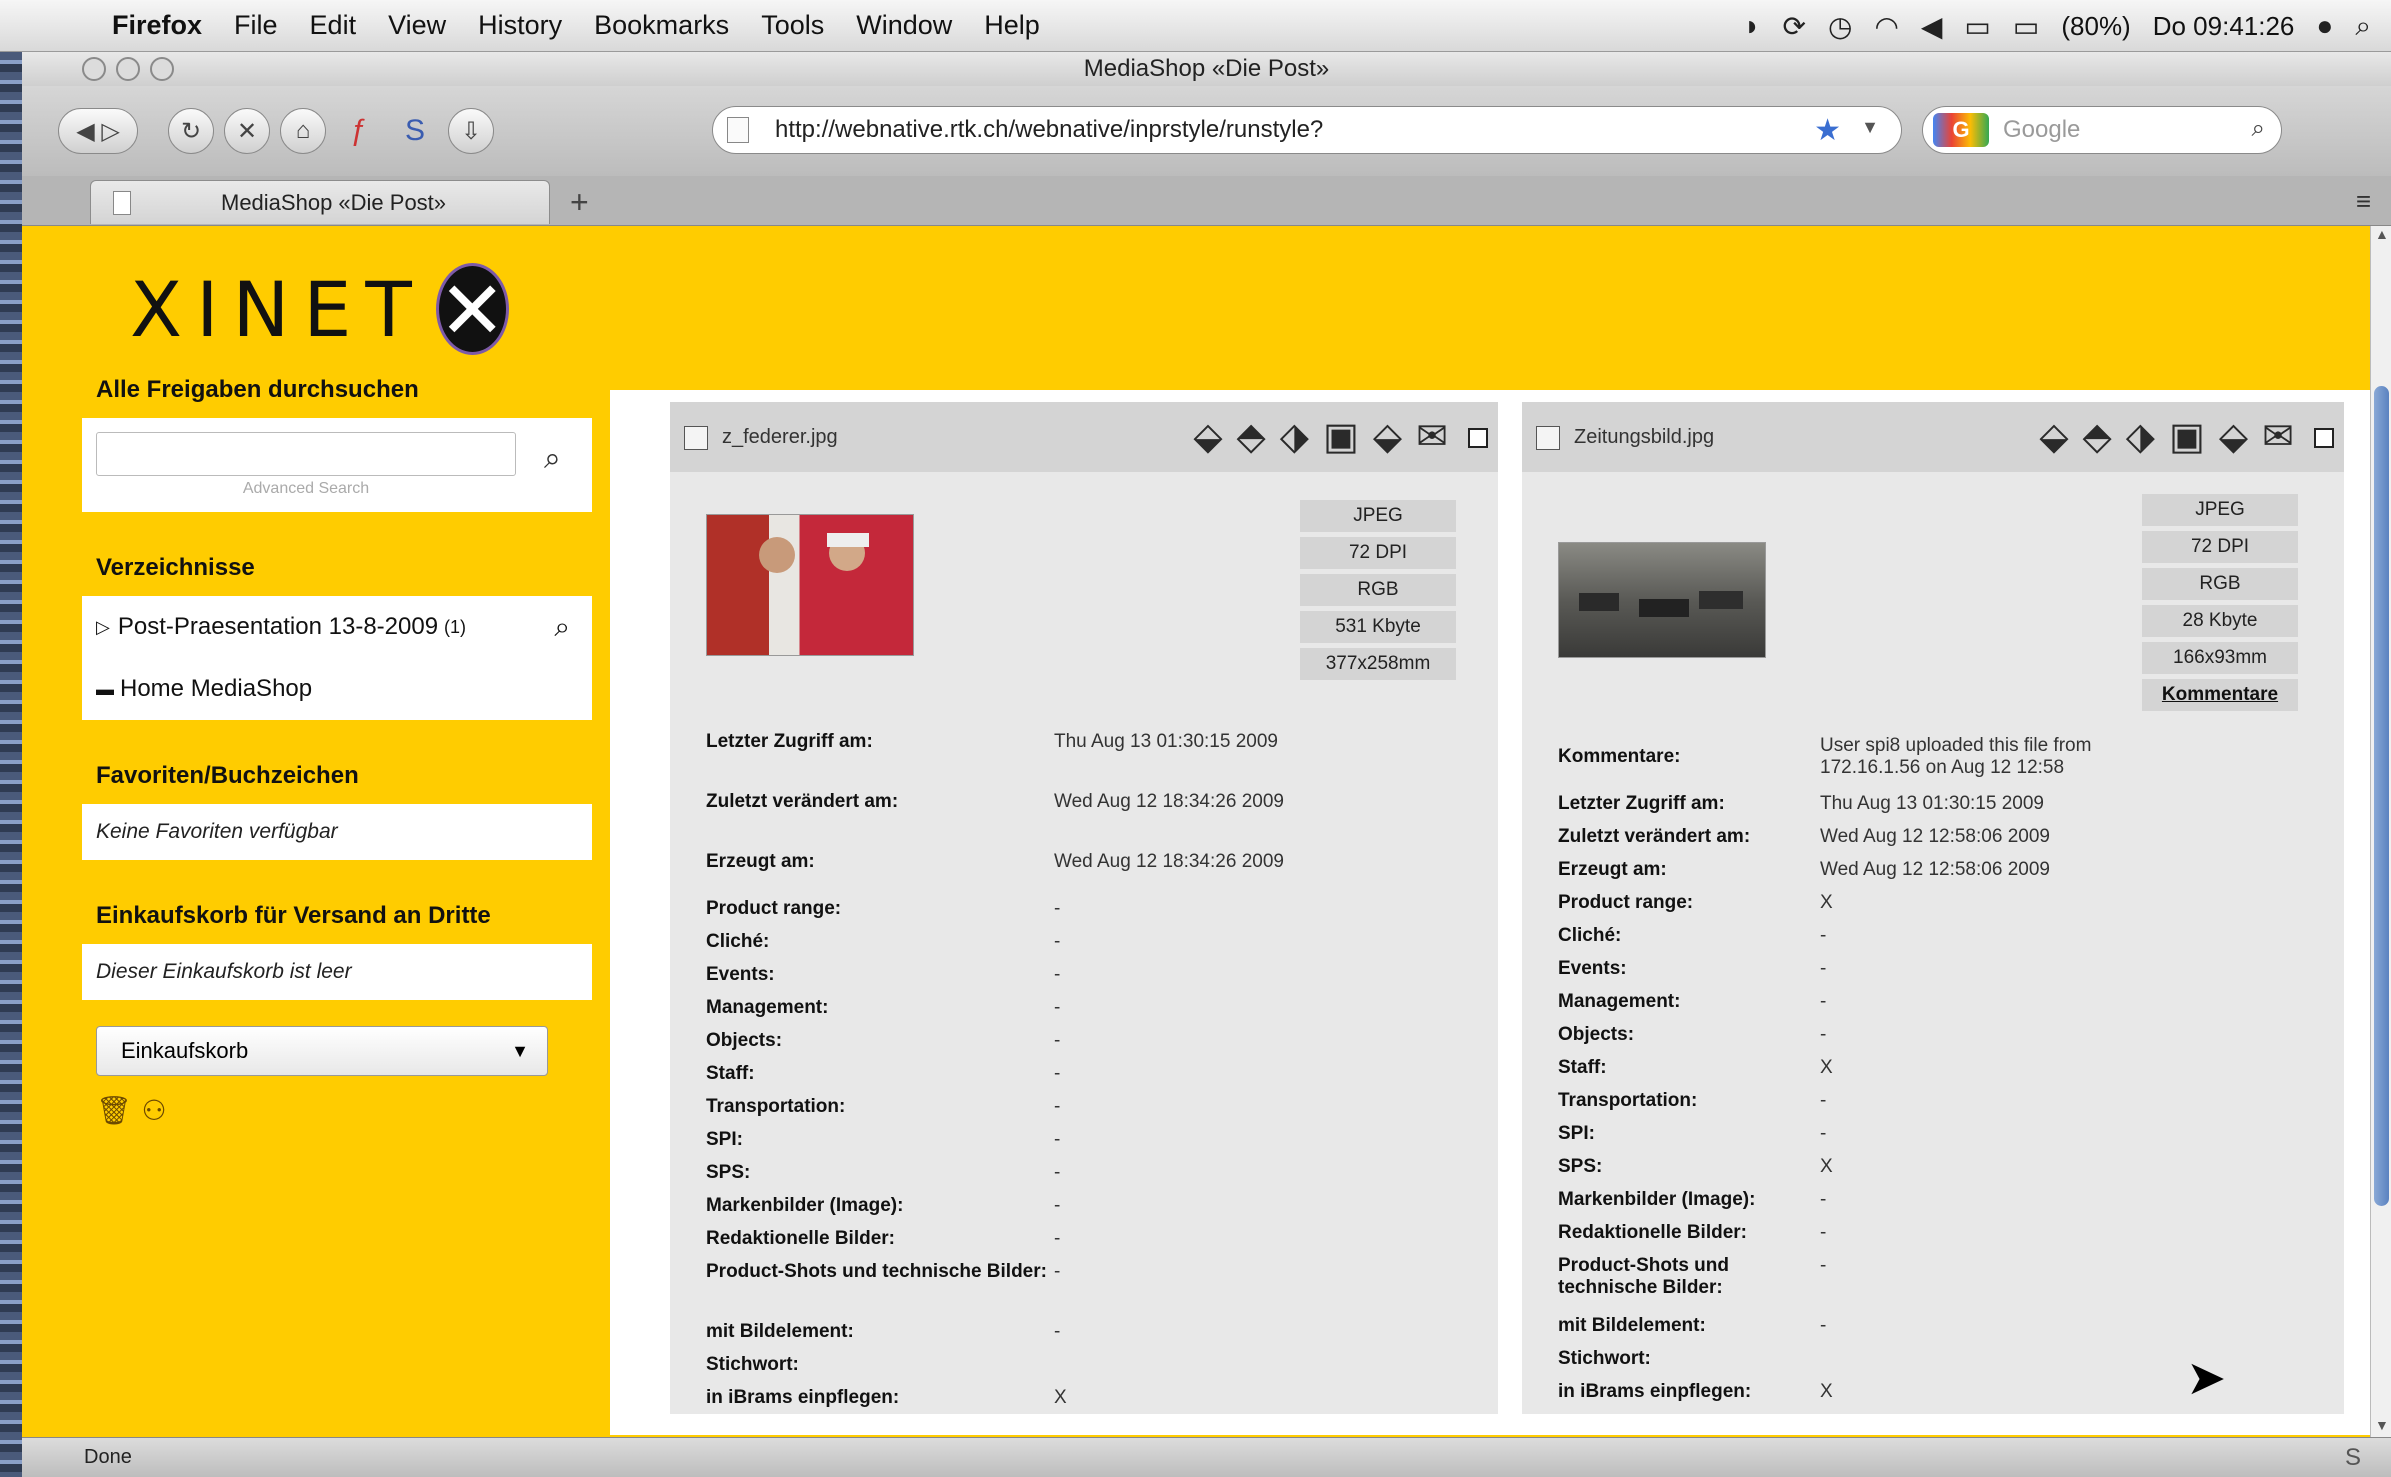  What do you see at coordinates (303, 131) in the screenshot?
I see `home-icon: ⌂` at bounding box center [303, 131].